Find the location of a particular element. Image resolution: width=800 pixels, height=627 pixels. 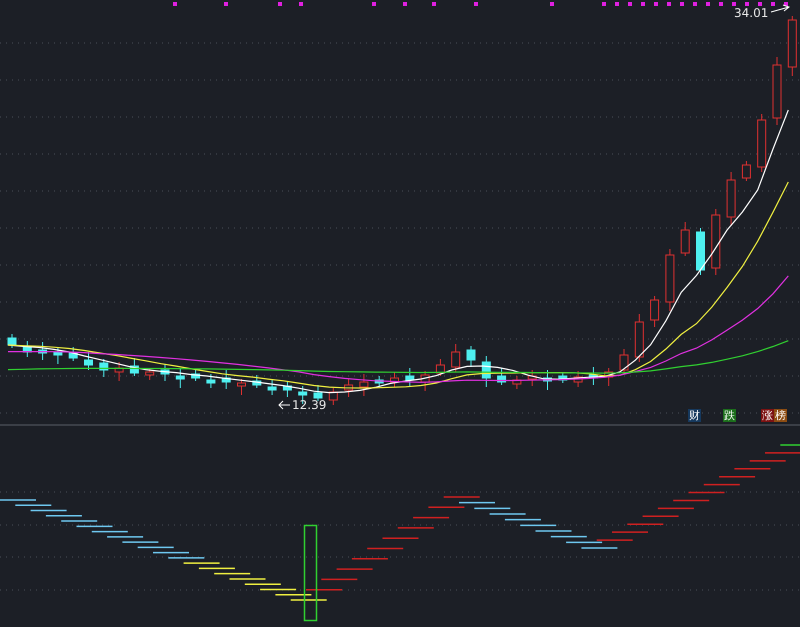

price-label: 12.39 is located at coordinates (309, 405).